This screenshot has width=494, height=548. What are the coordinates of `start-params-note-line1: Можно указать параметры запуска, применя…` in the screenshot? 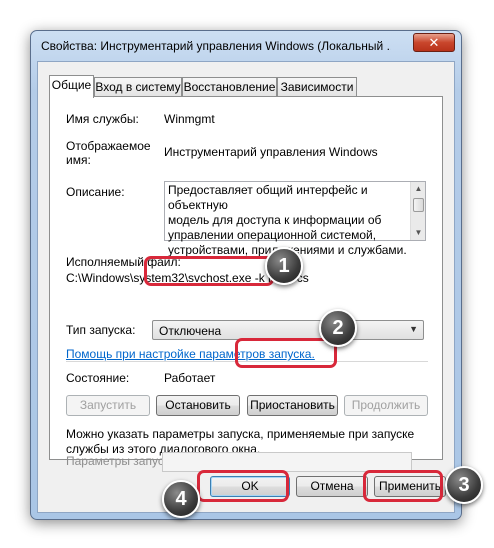 It's located at (240, 434).